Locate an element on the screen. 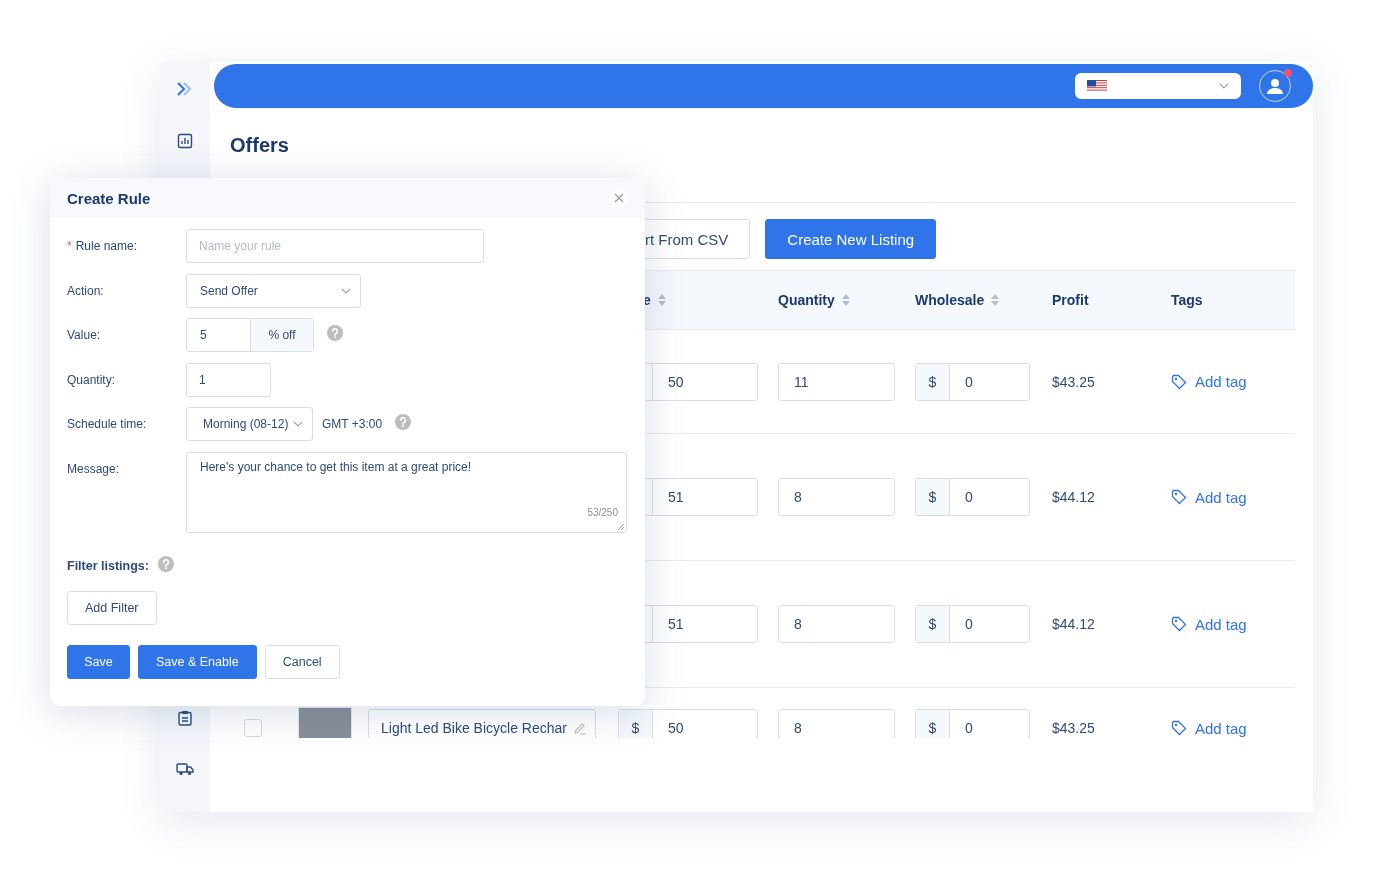 The height and width of the screenshot is (872, 1373). price-field: $ 50 is located at coordinates (688, 723).